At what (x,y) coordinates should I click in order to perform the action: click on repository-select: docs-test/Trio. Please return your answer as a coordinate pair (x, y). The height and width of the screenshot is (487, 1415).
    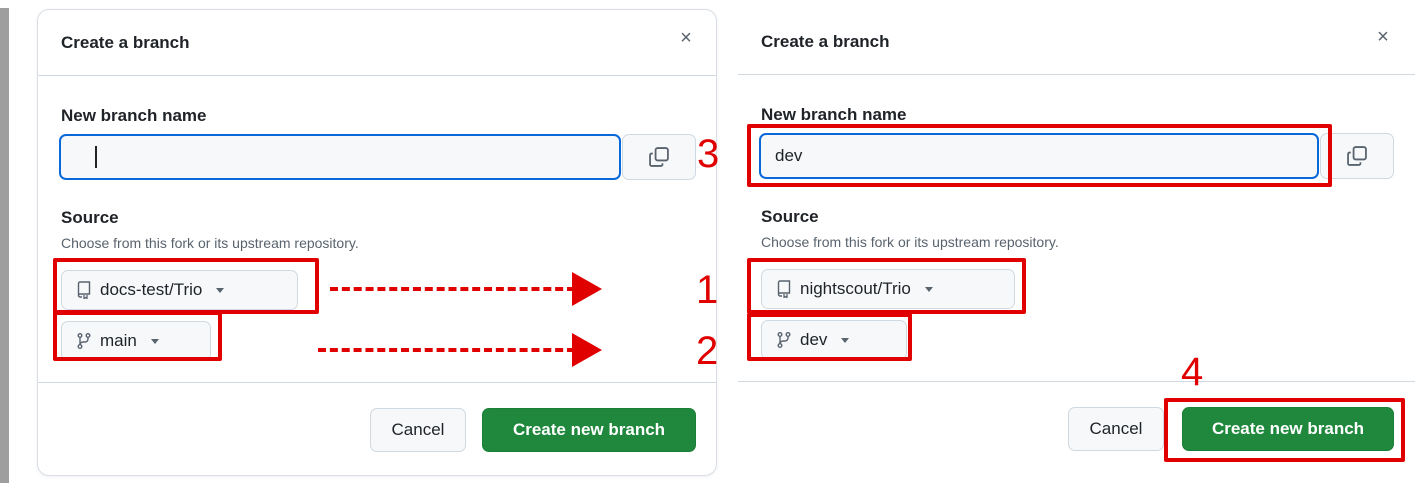
    Looking at the image, I should click on (179, 290).